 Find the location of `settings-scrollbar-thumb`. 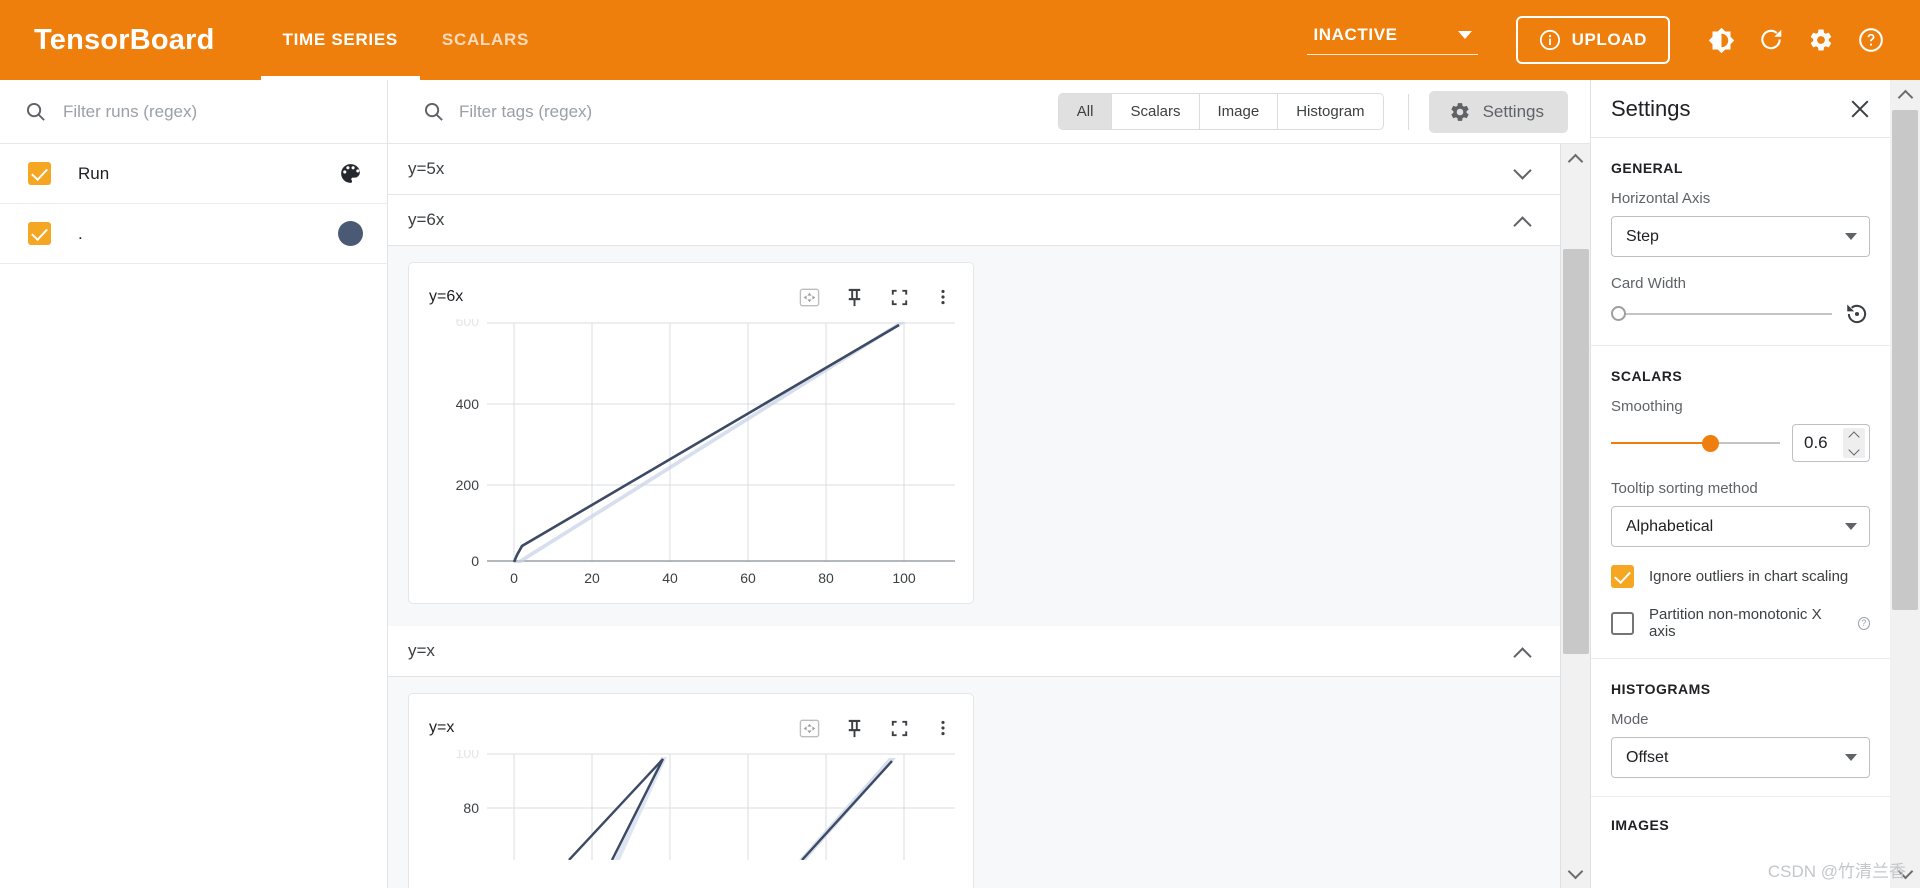

settings-scrollbar-thumb is located at coordinates (1905, 360).